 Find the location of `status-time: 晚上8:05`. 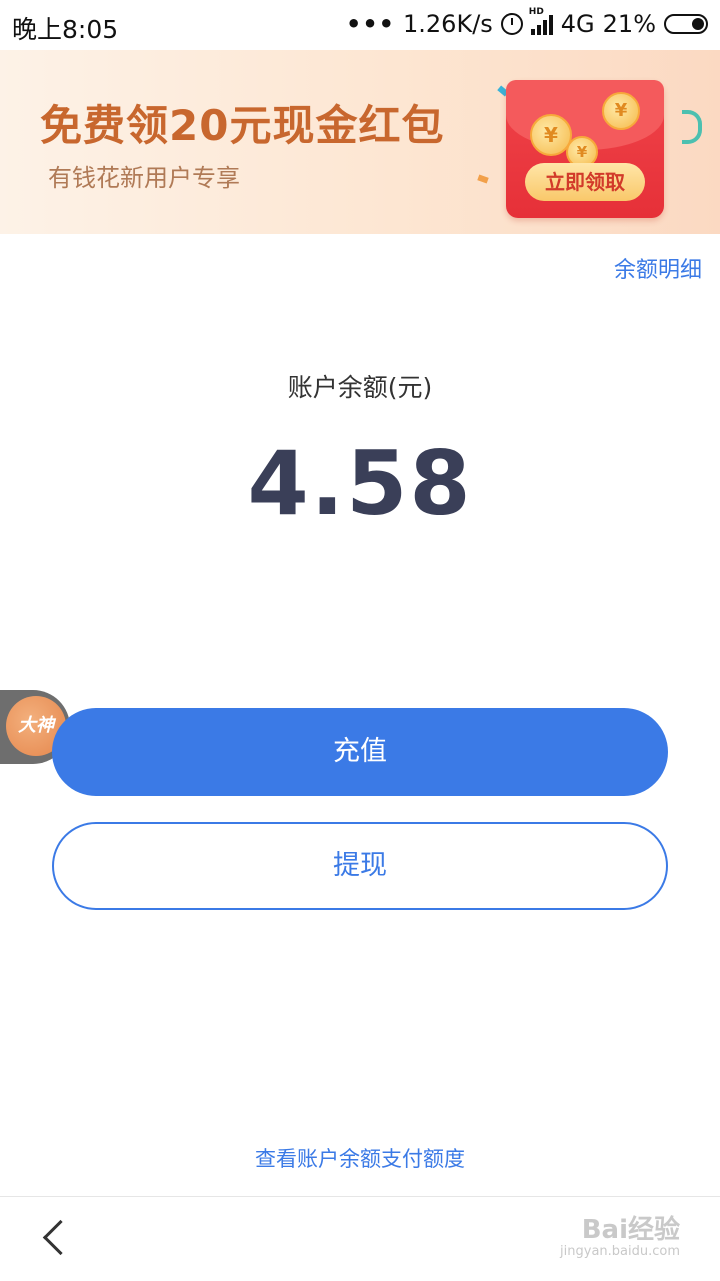

status-time: 晚上8:05 is located at coordinates (65, 29).